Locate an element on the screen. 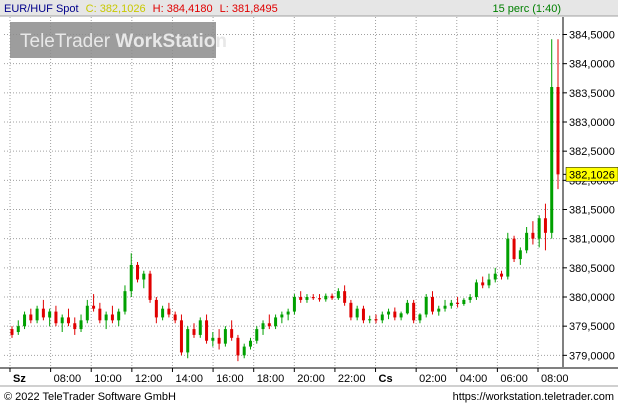 The image size is (618, 404). svg-text: TeleTrader WorkStation is located at coordinates (123, 41).